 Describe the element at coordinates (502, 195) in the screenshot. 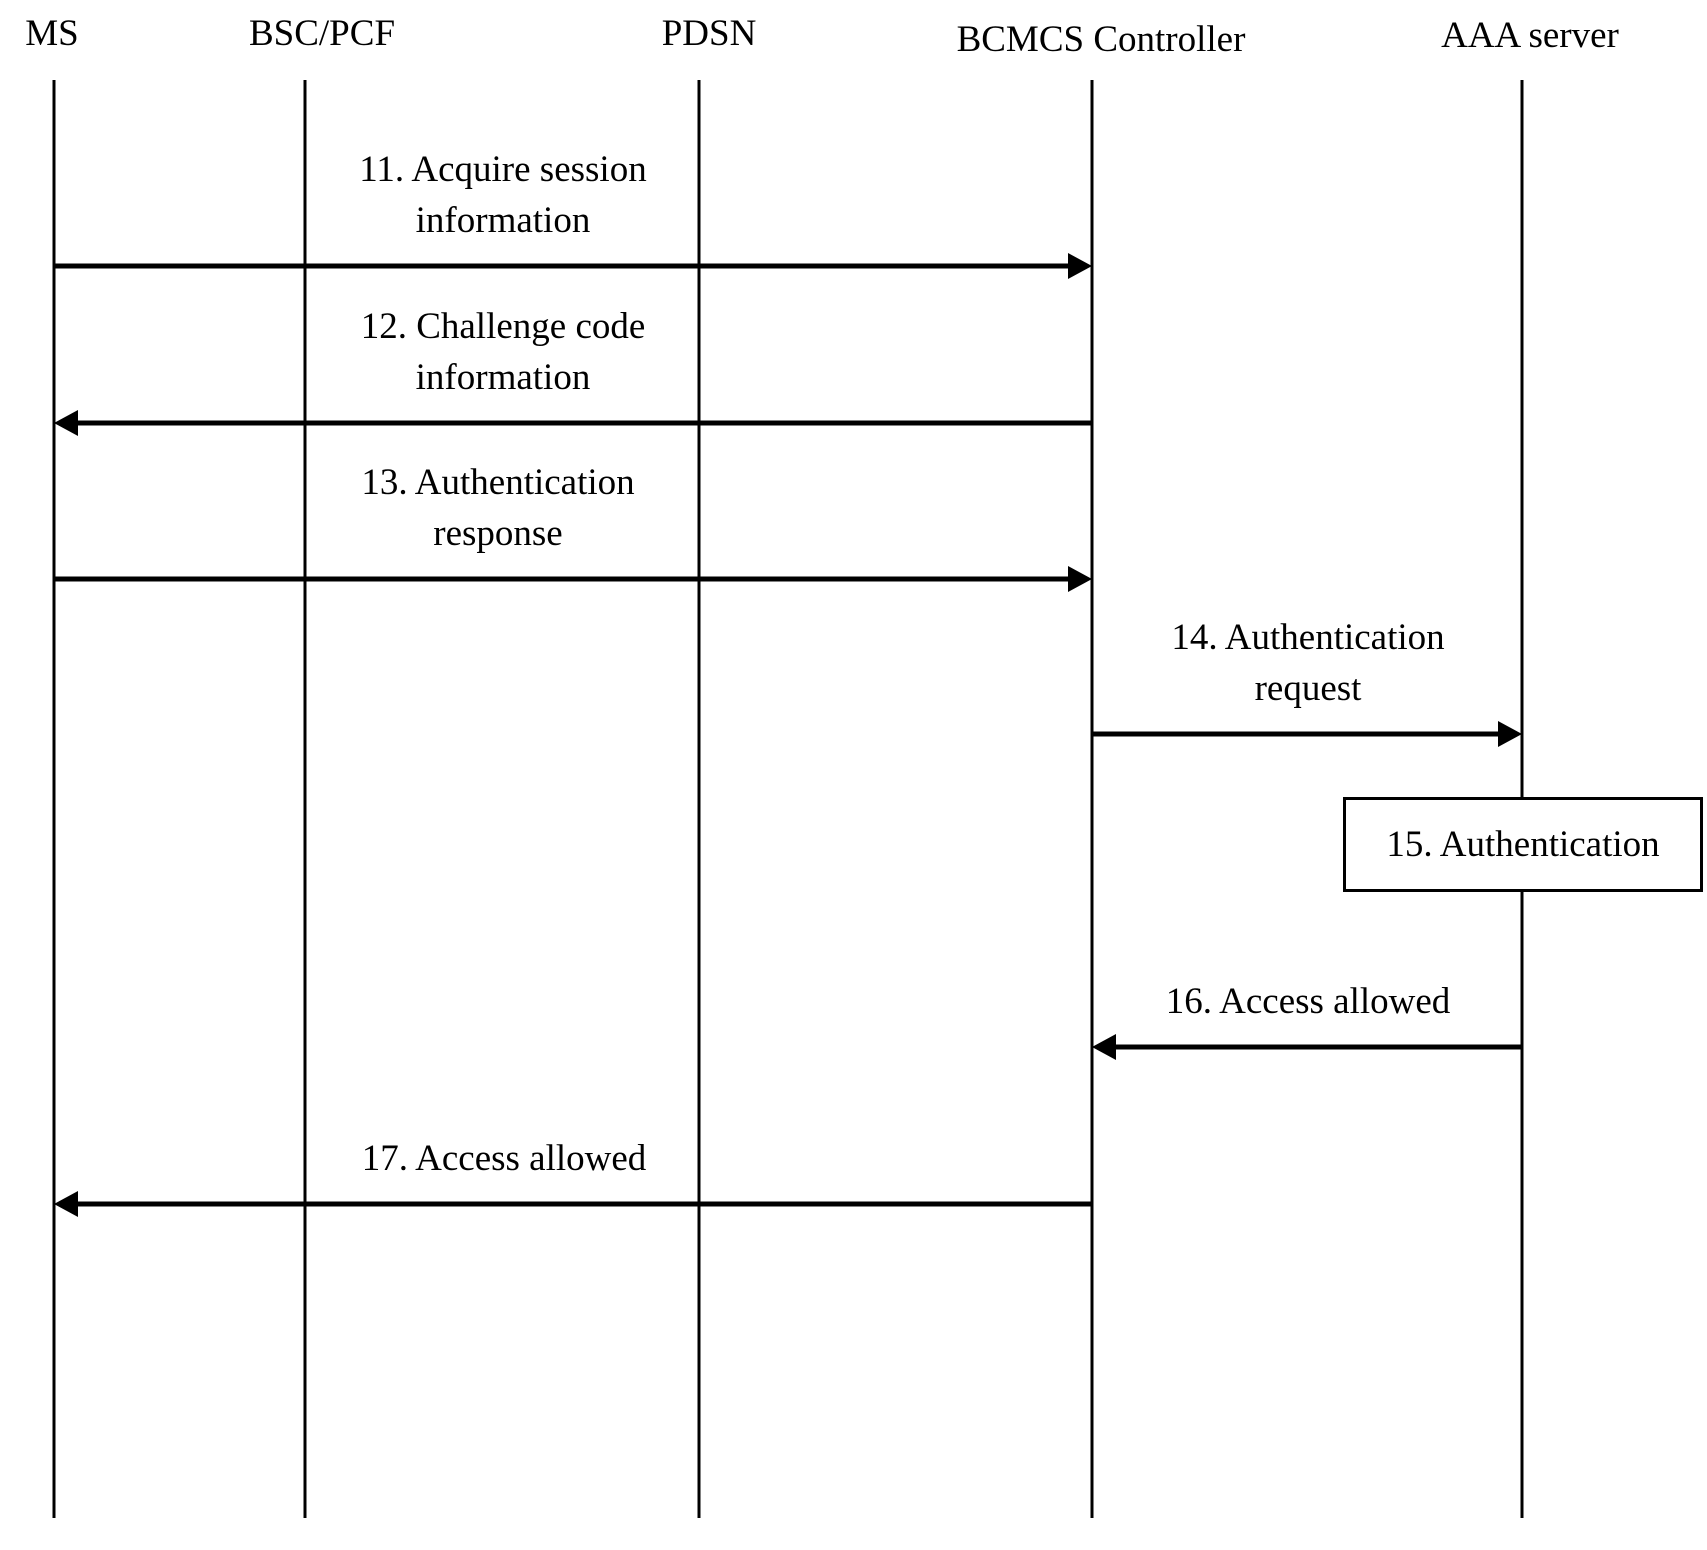

I see `message-label-11: 11. Acquire session information` at that location.